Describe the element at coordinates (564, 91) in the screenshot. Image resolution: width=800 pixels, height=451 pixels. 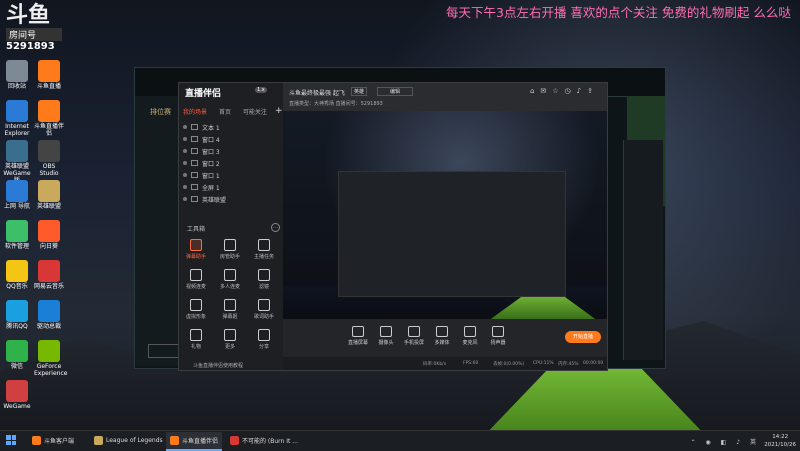
I see `header-icons: ⌂✉☆◷♪⇪` at that location.